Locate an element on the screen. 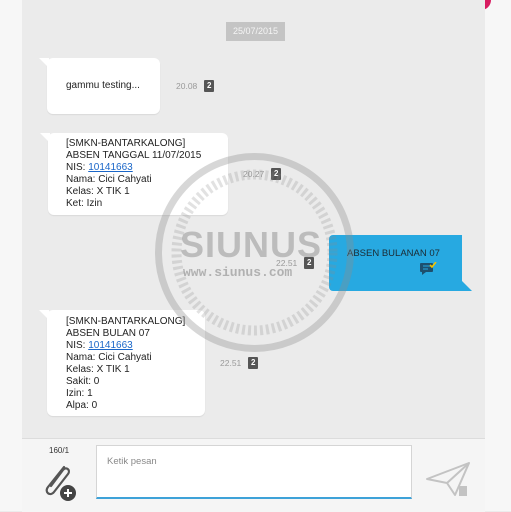 The width and height of the screenshot is (511, 512). message-time: 22.51 is located at coordinates (231, 363).